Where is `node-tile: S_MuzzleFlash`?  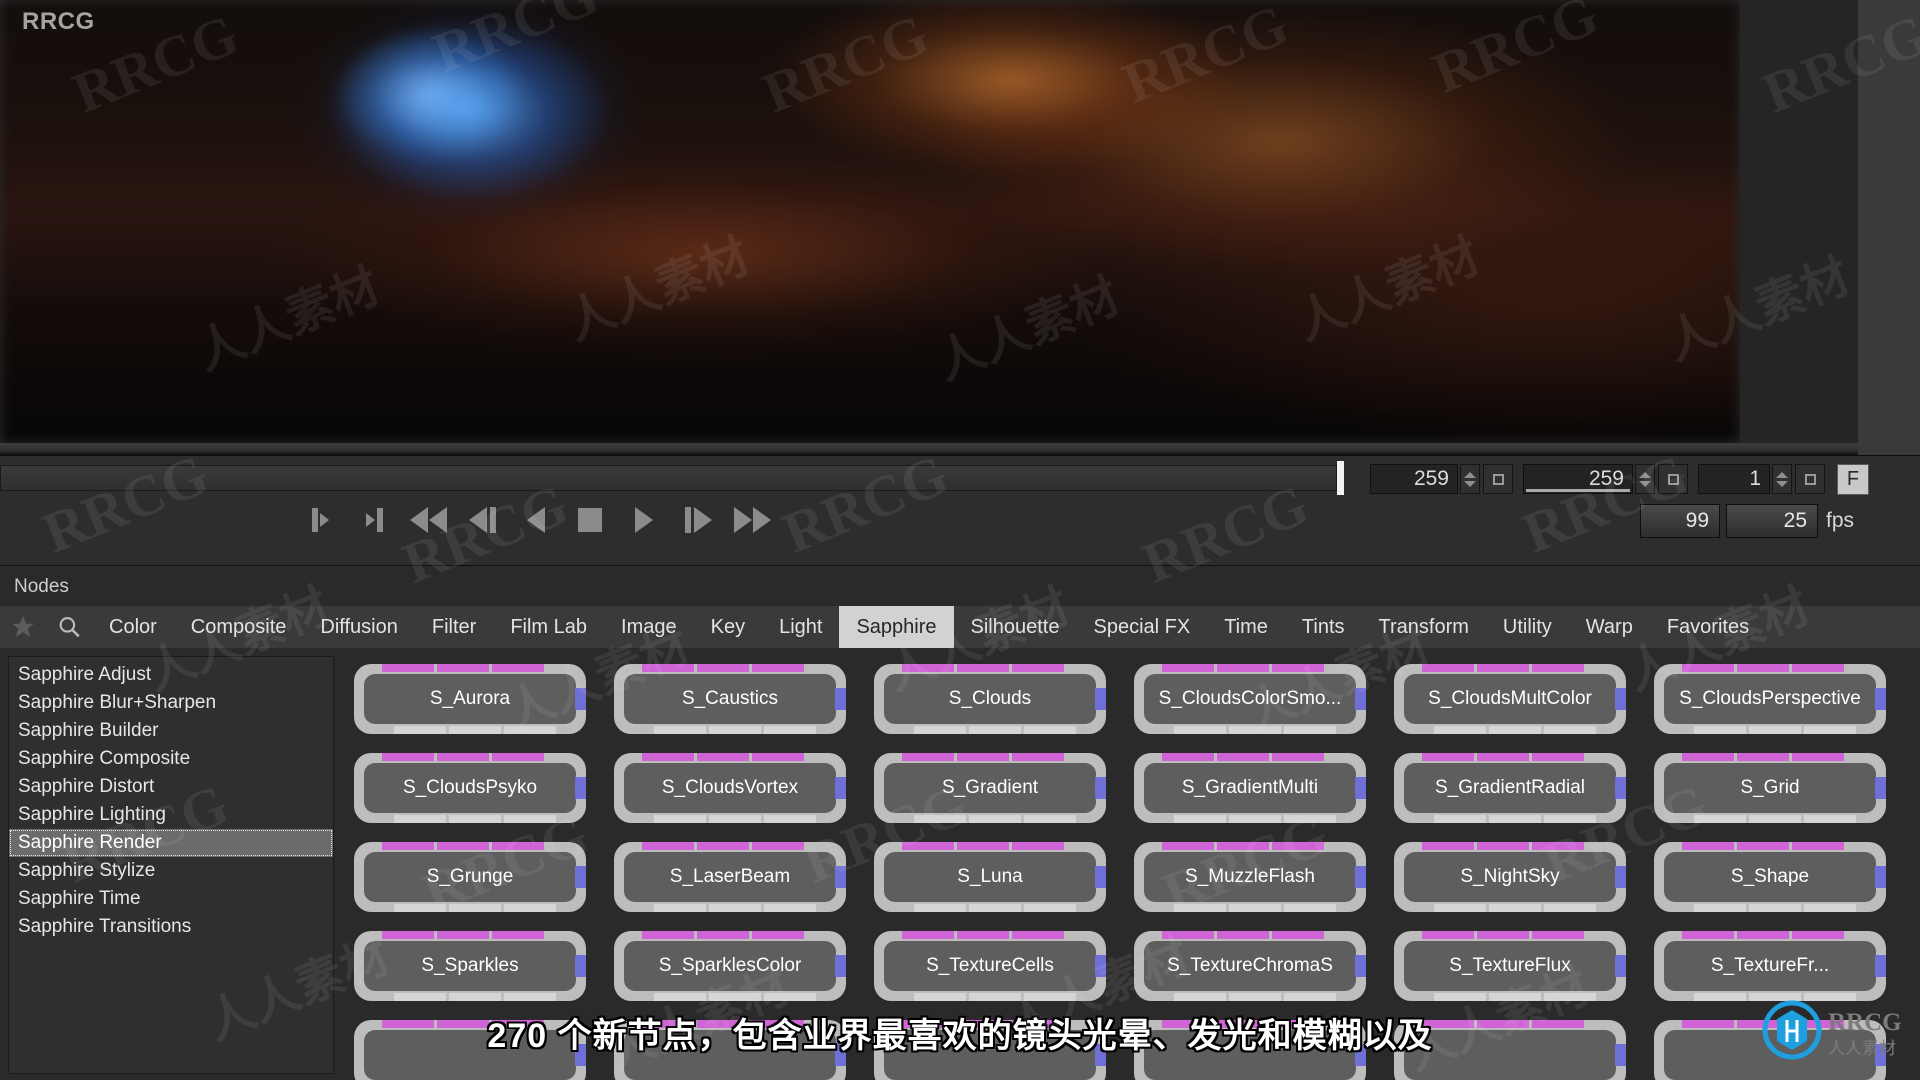 node-tile: S_MuzzleFlash is located at coordinates (1250, 877).